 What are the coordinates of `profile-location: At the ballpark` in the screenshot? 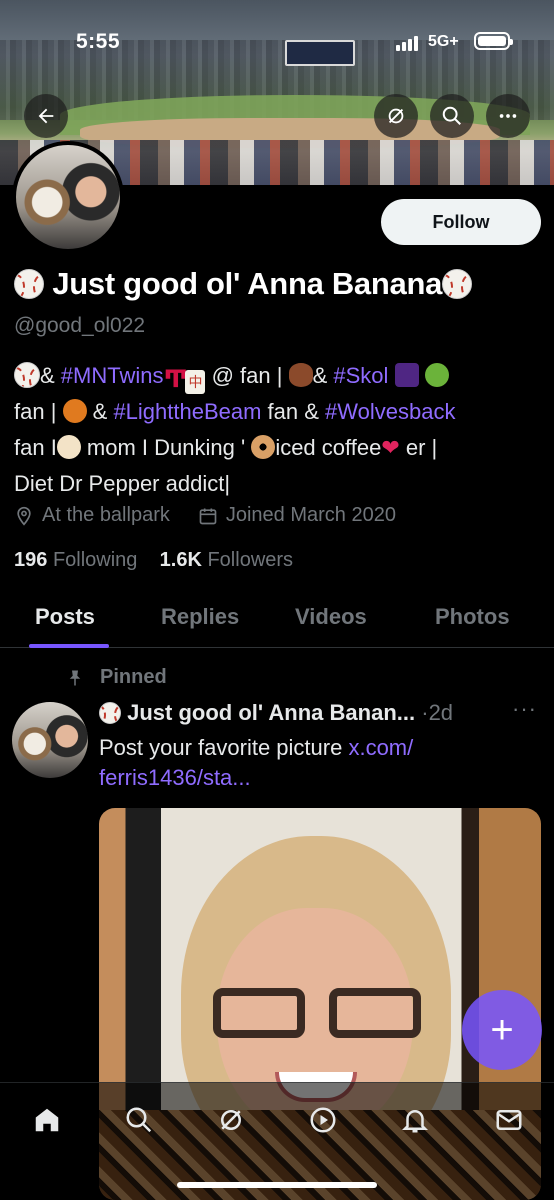 It's located at (106, 515).